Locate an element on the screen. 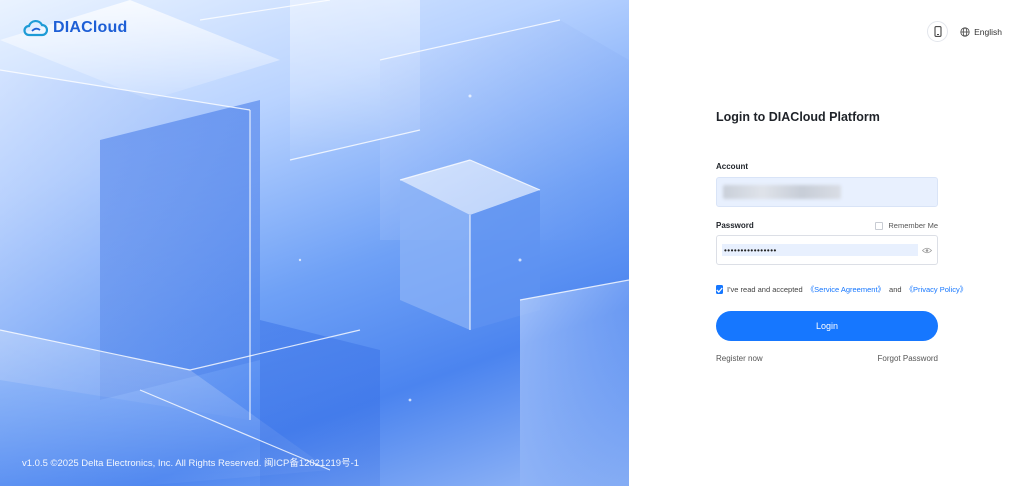  password-input: •••••••••••••••• is located at coordinates (827, 250).